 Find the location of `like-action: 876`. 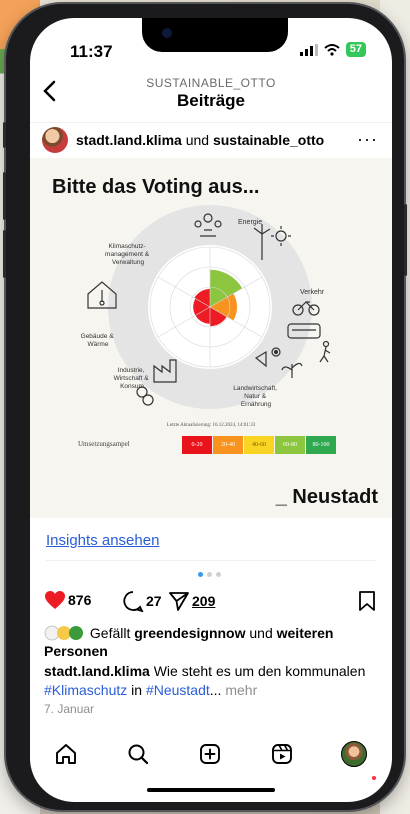

like-action: 876 is located at coordinates (67, 600).